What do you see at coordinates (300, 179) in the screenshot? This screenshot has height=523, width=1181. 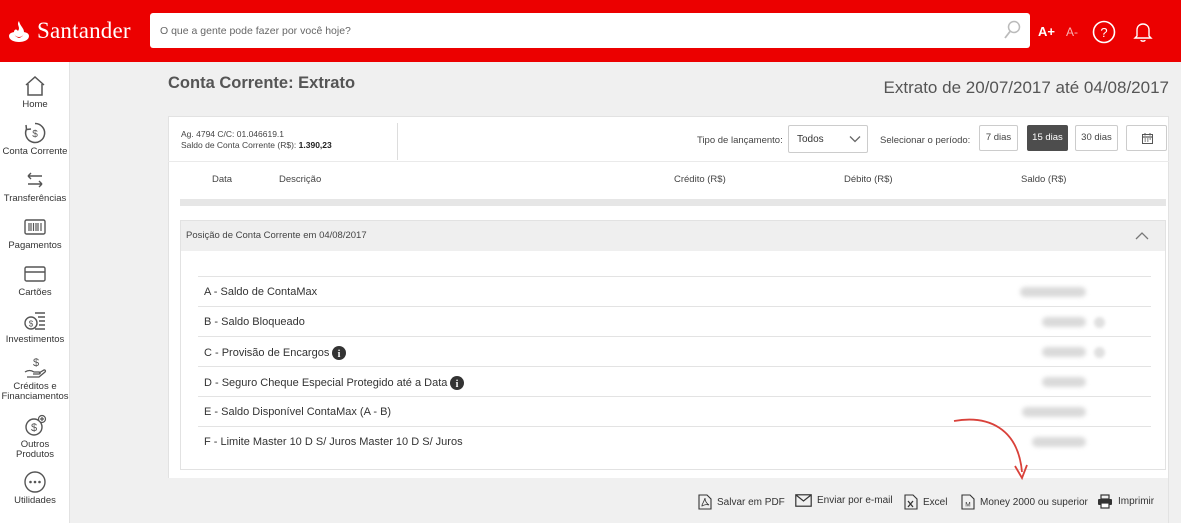 I see `column-header-descricao: Descrição` at bounding box center [300, 179].